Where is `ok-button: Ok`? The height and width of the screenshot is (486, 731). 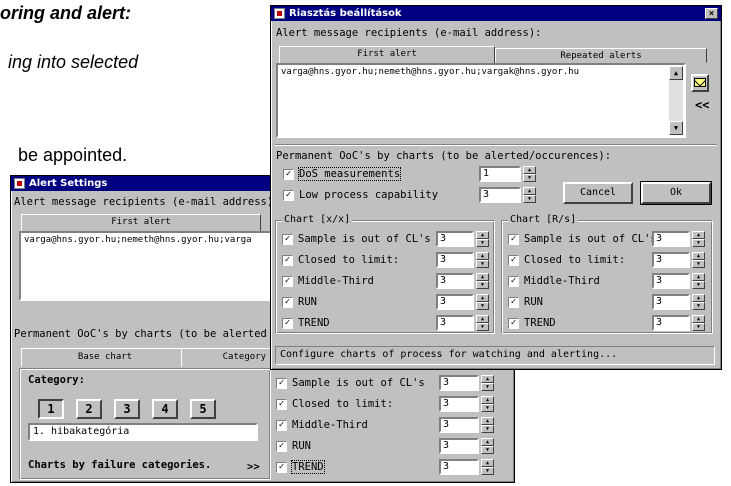 ok-button: Ok is located at coordinates (676, 193).